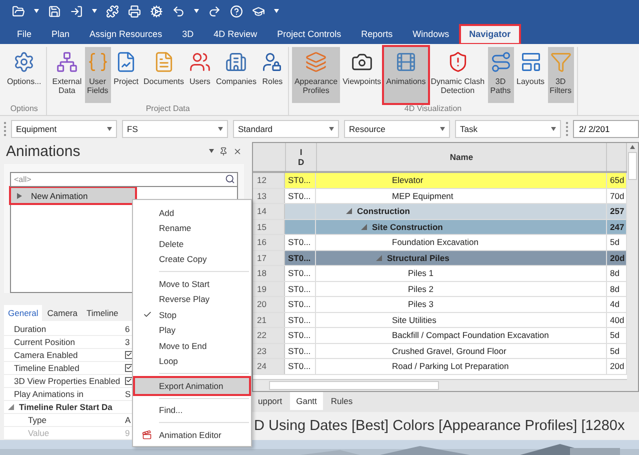 The height and width of the screenshot is (455, 639). Describe the element at coordinates (316, 75) in the screenshot. I see `ribbon-button: Appearance Profiles` at that location.